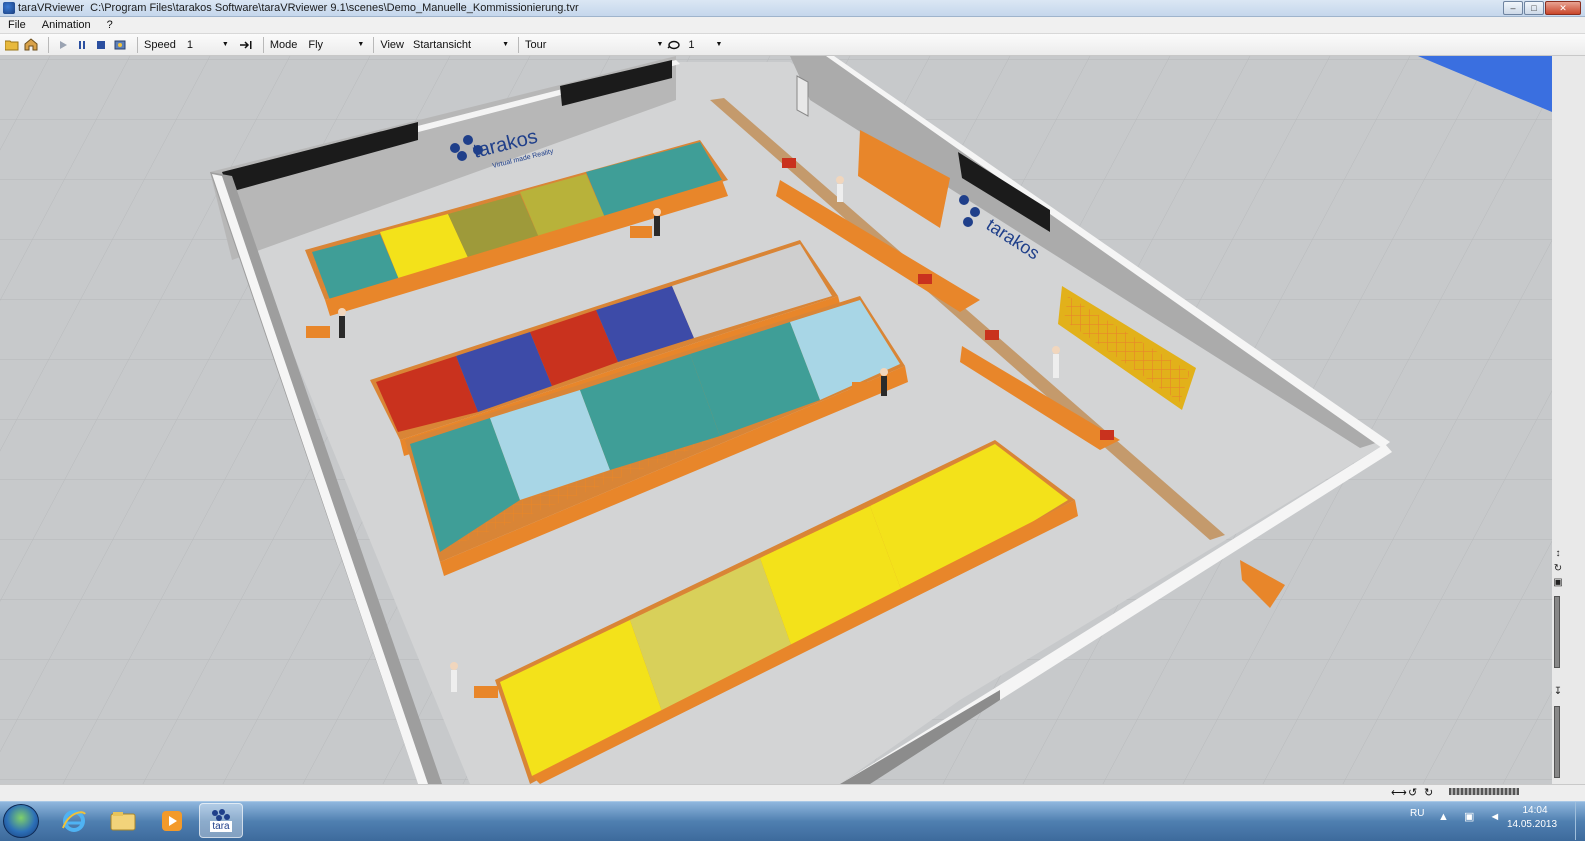  I want to click on navigation-rail, so click(1568, 420).